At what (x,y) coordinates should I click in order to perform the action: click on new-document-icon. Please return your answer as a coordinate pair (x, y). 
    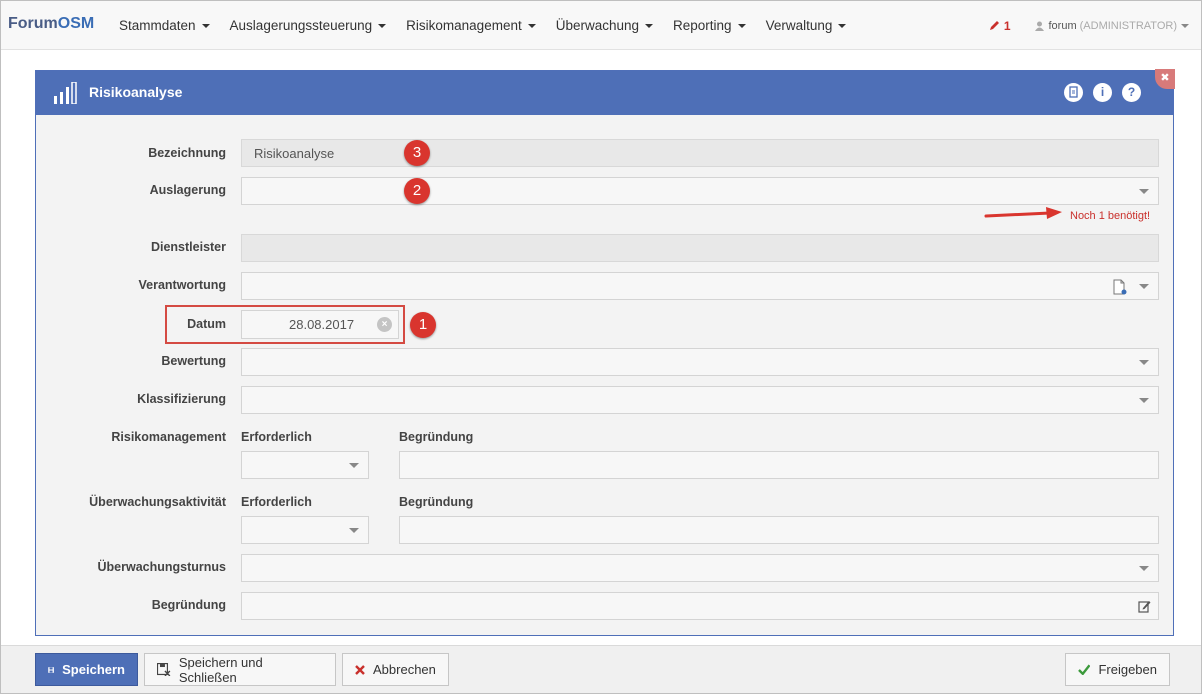
    Looking at the image, I should click on (1120, 287).